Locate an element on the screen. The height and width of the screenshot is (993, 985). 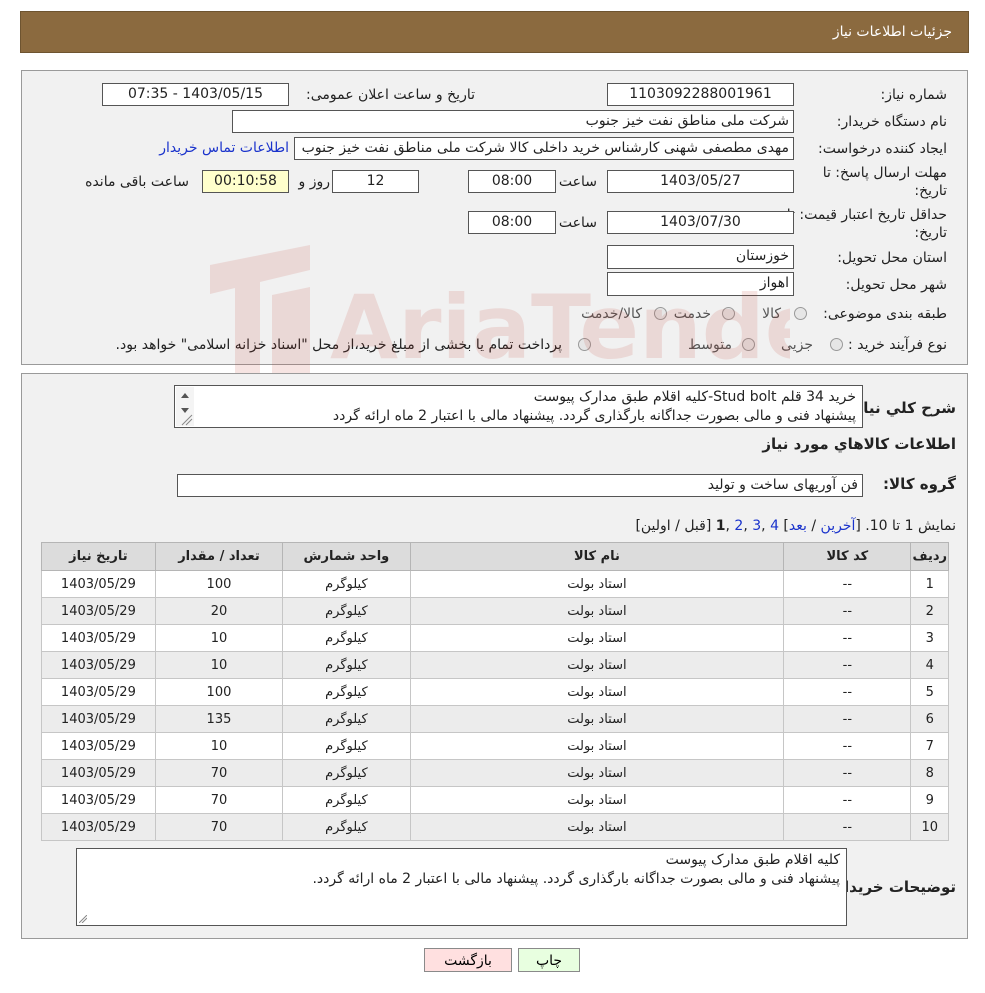
validity-time-label: ساعت is located at coordinates (577, 223).